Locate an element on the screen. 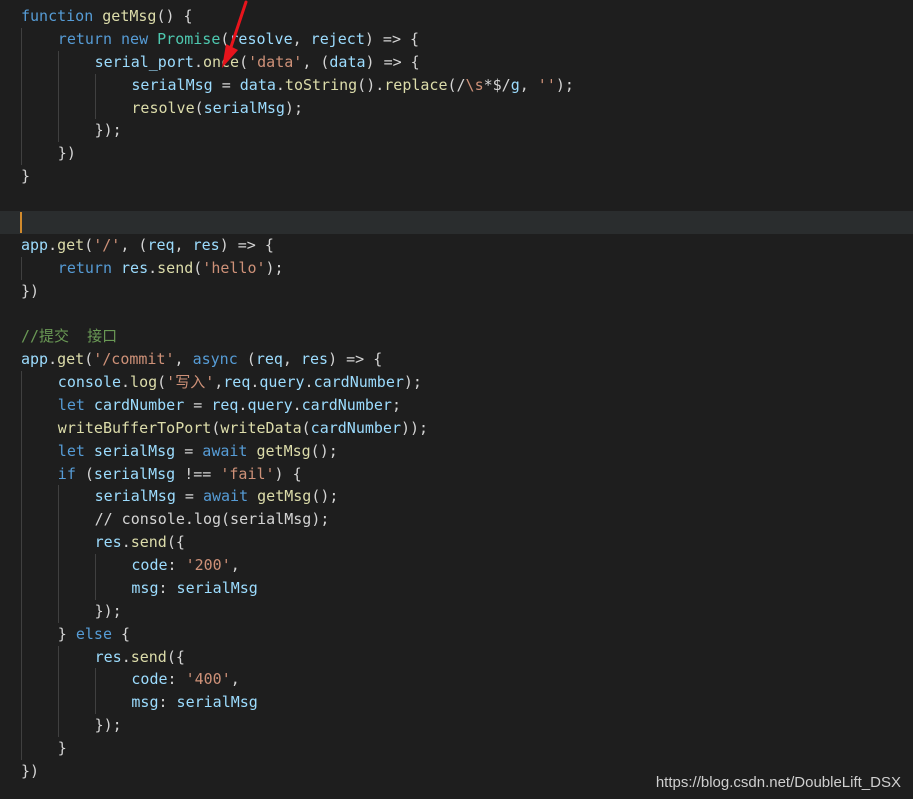 The width and height of the screenshot is (913, 799). code-token: app is located at coordinates (35, 244).